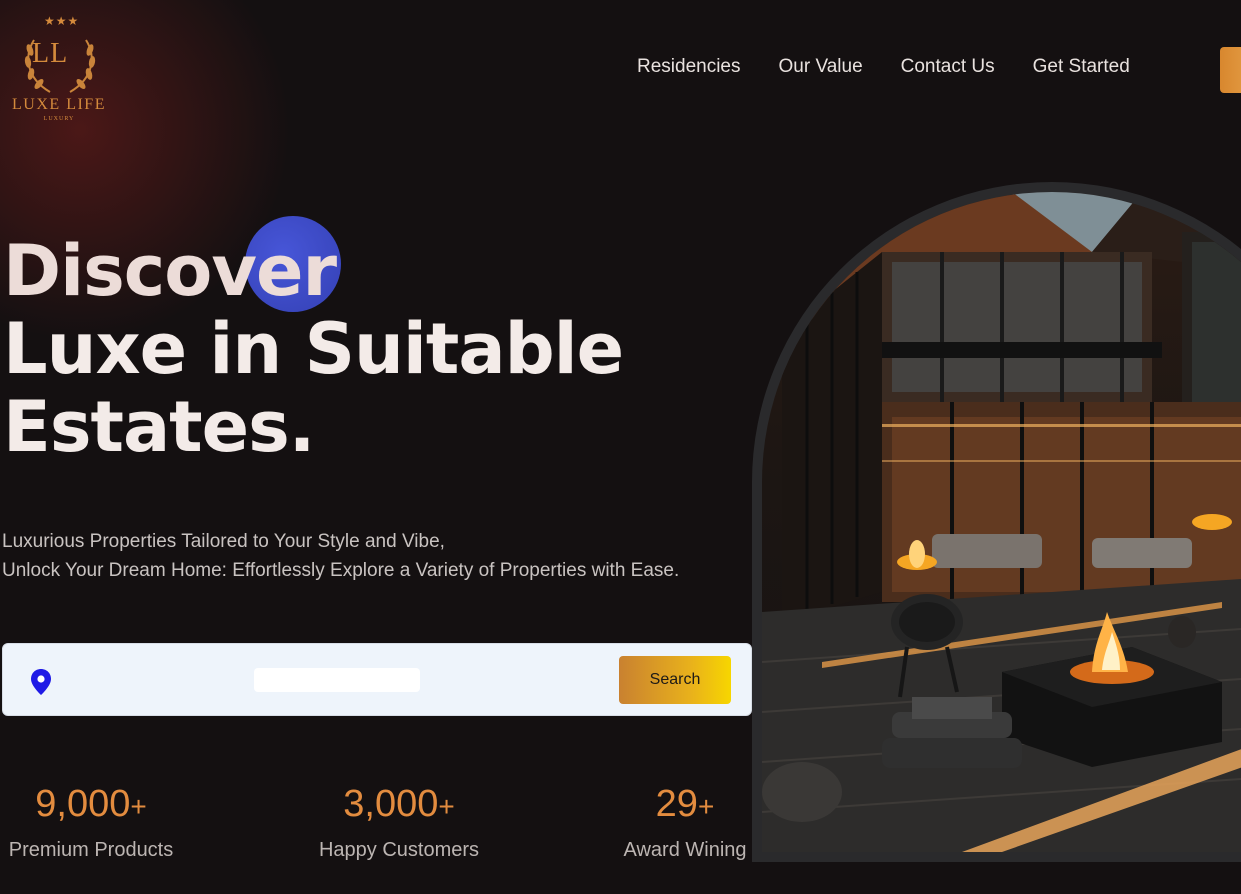  What do you see at coordinates (675, 680) in the screenshot?
I see `search-button: Search` at bounding box center [675, 680].